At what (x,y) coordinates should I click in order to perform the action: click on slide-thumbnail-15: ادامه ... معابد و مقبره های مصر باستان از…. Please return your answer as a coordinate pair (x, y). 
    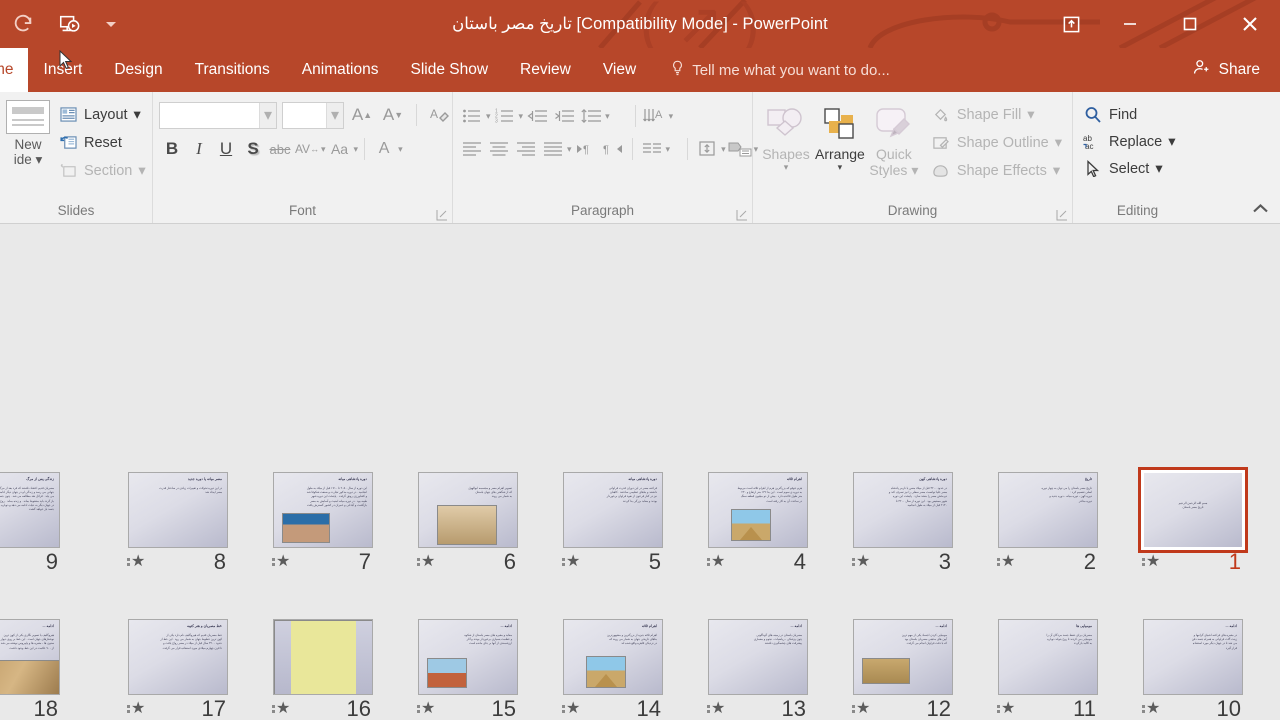
    Looking at the image, I should click on (467, 669).